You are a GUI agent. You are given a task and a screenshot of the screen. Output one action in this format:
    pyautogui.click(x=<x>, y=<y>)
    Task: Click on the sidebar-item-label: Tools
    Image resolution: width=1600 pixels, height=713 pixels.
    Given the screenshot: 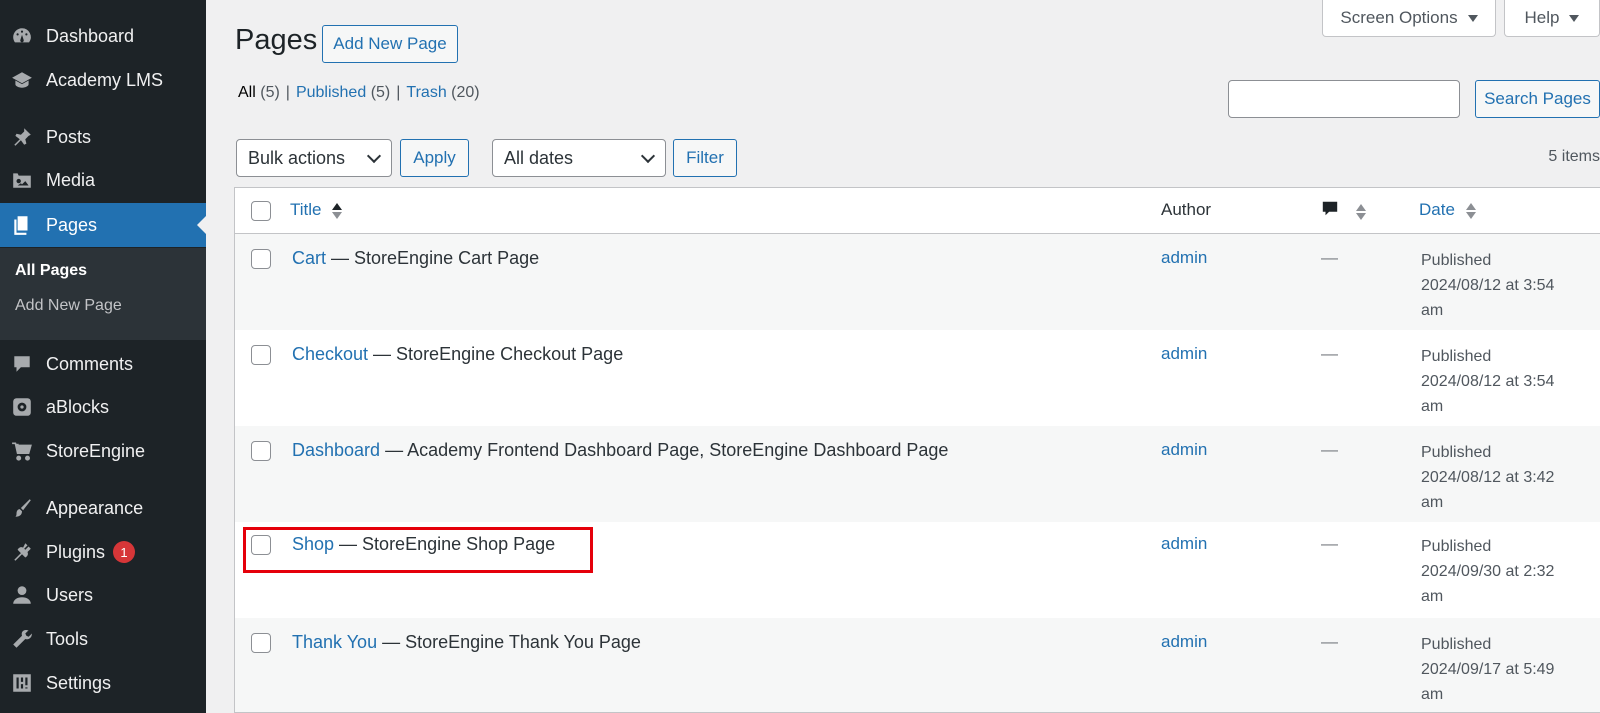 What is the action you would take?
    pyautogui.click(x=67, y=638)
    